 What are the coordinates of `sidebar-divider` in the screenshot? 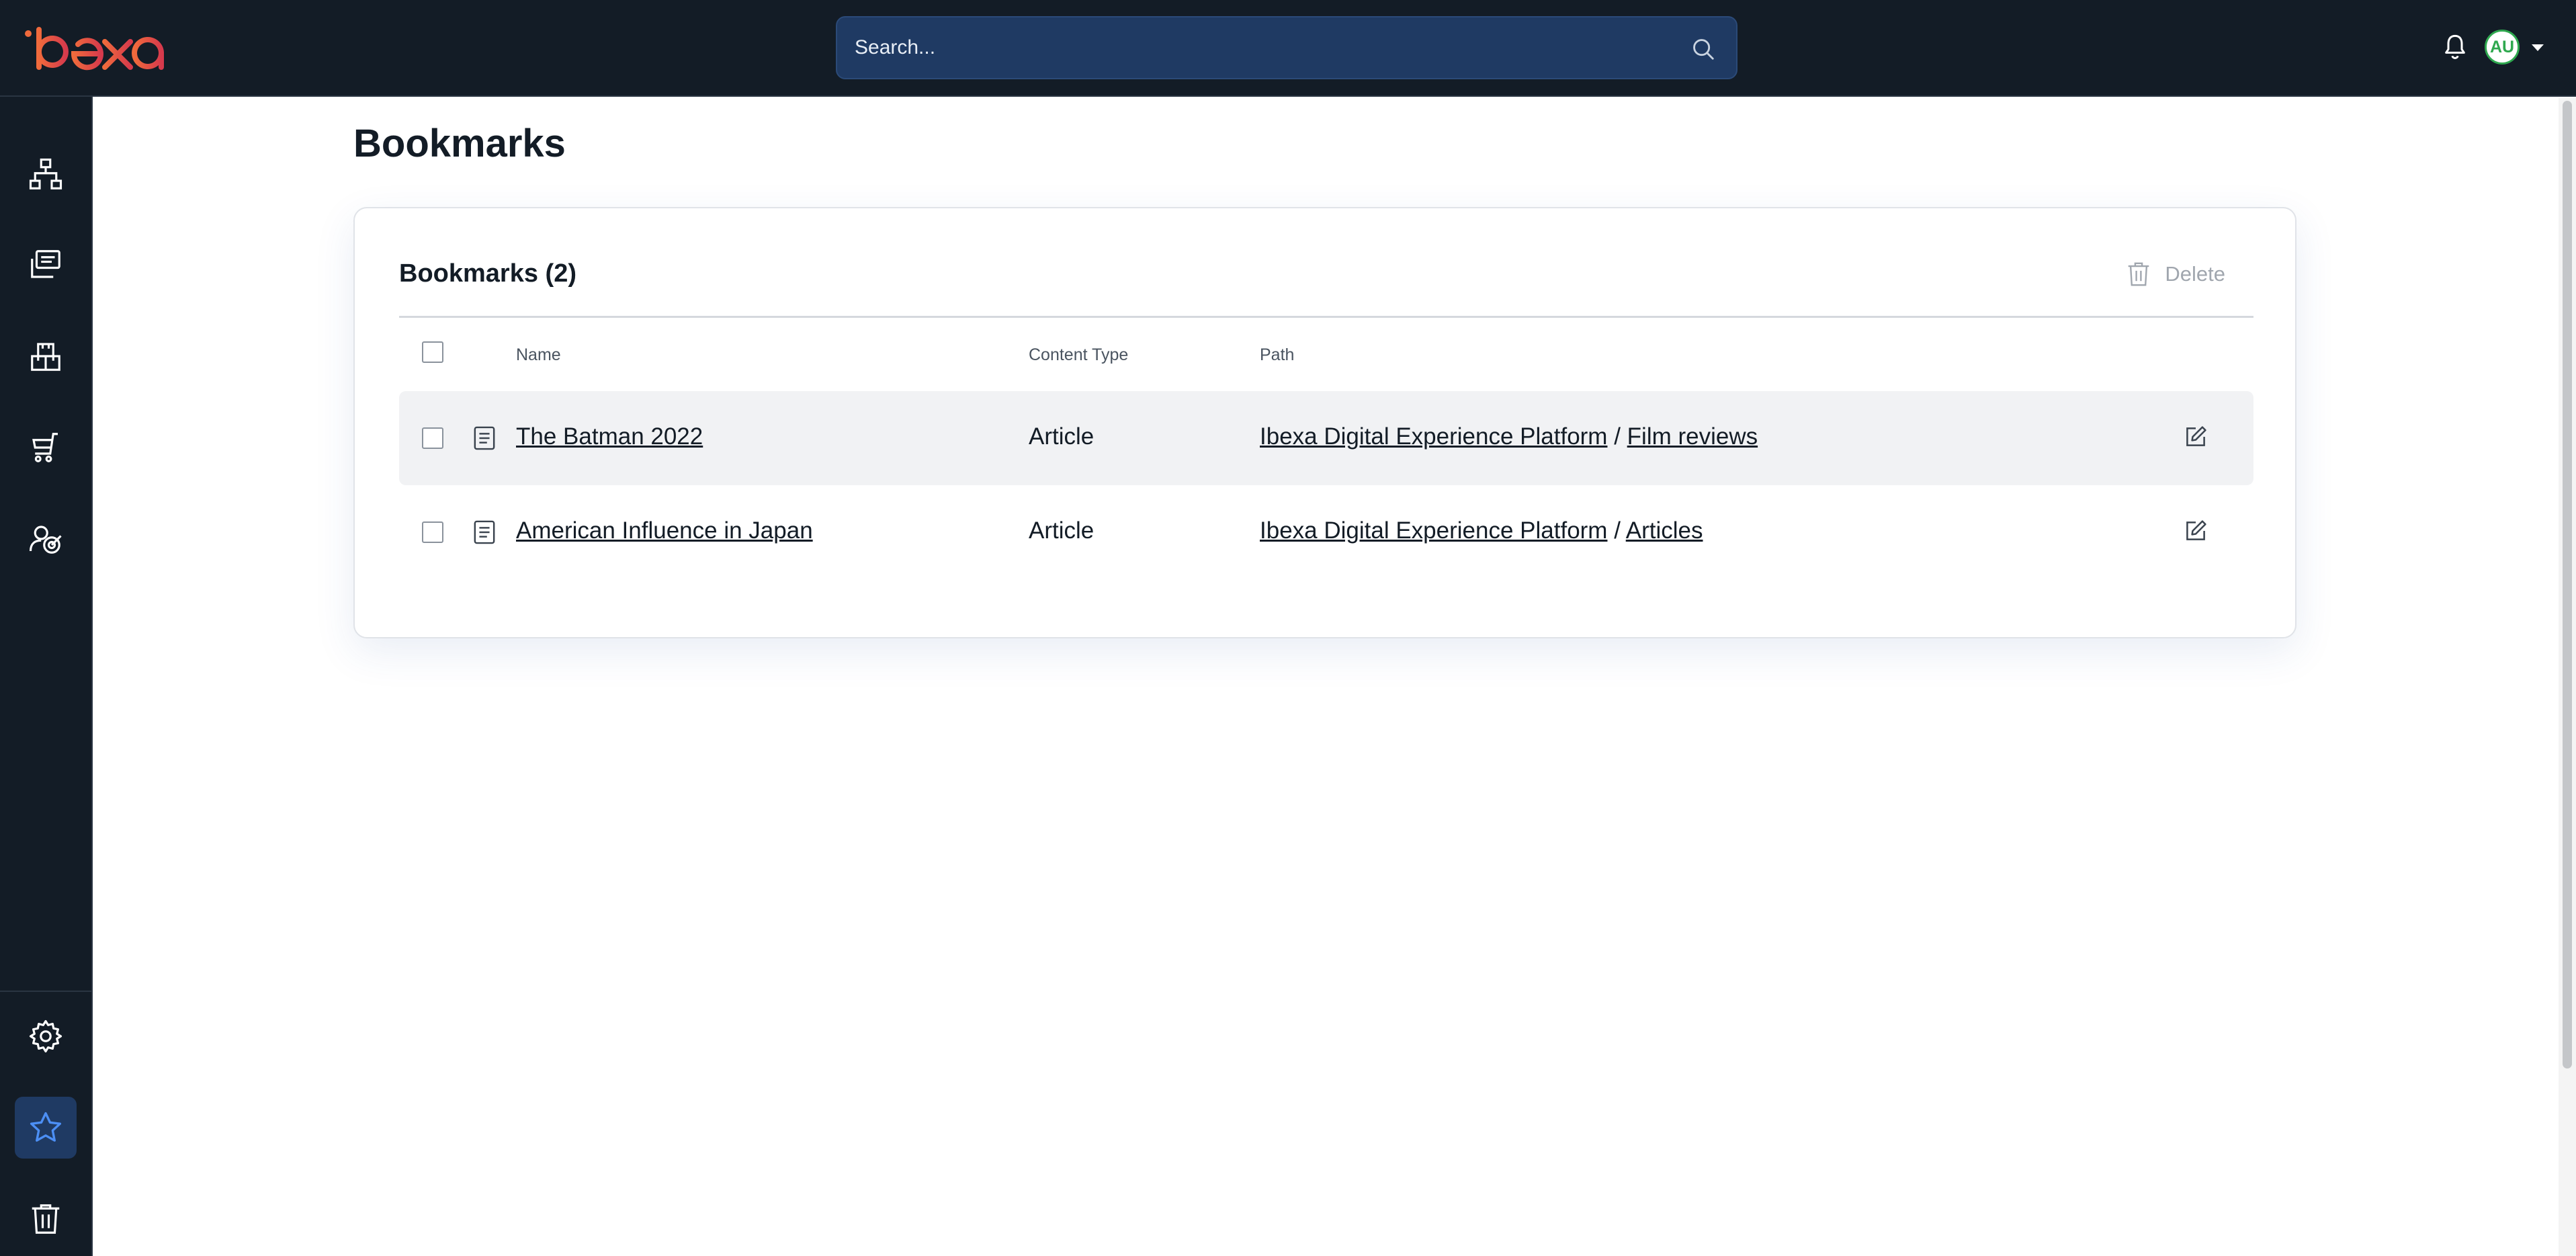 It's located at (45, 991).